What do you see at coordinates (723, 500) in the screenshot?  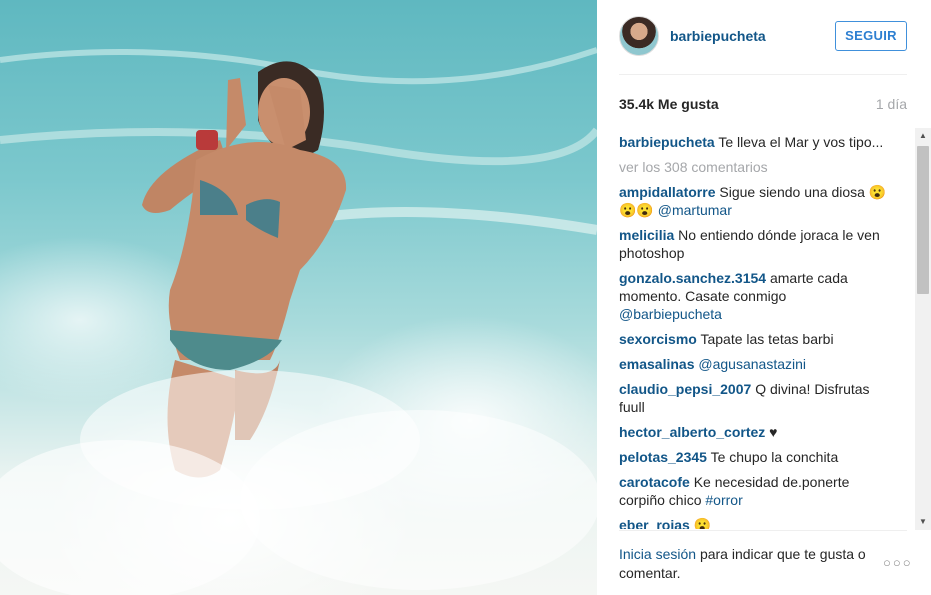 I see `comment-mention: #orror` at bounding box center [723, 500].